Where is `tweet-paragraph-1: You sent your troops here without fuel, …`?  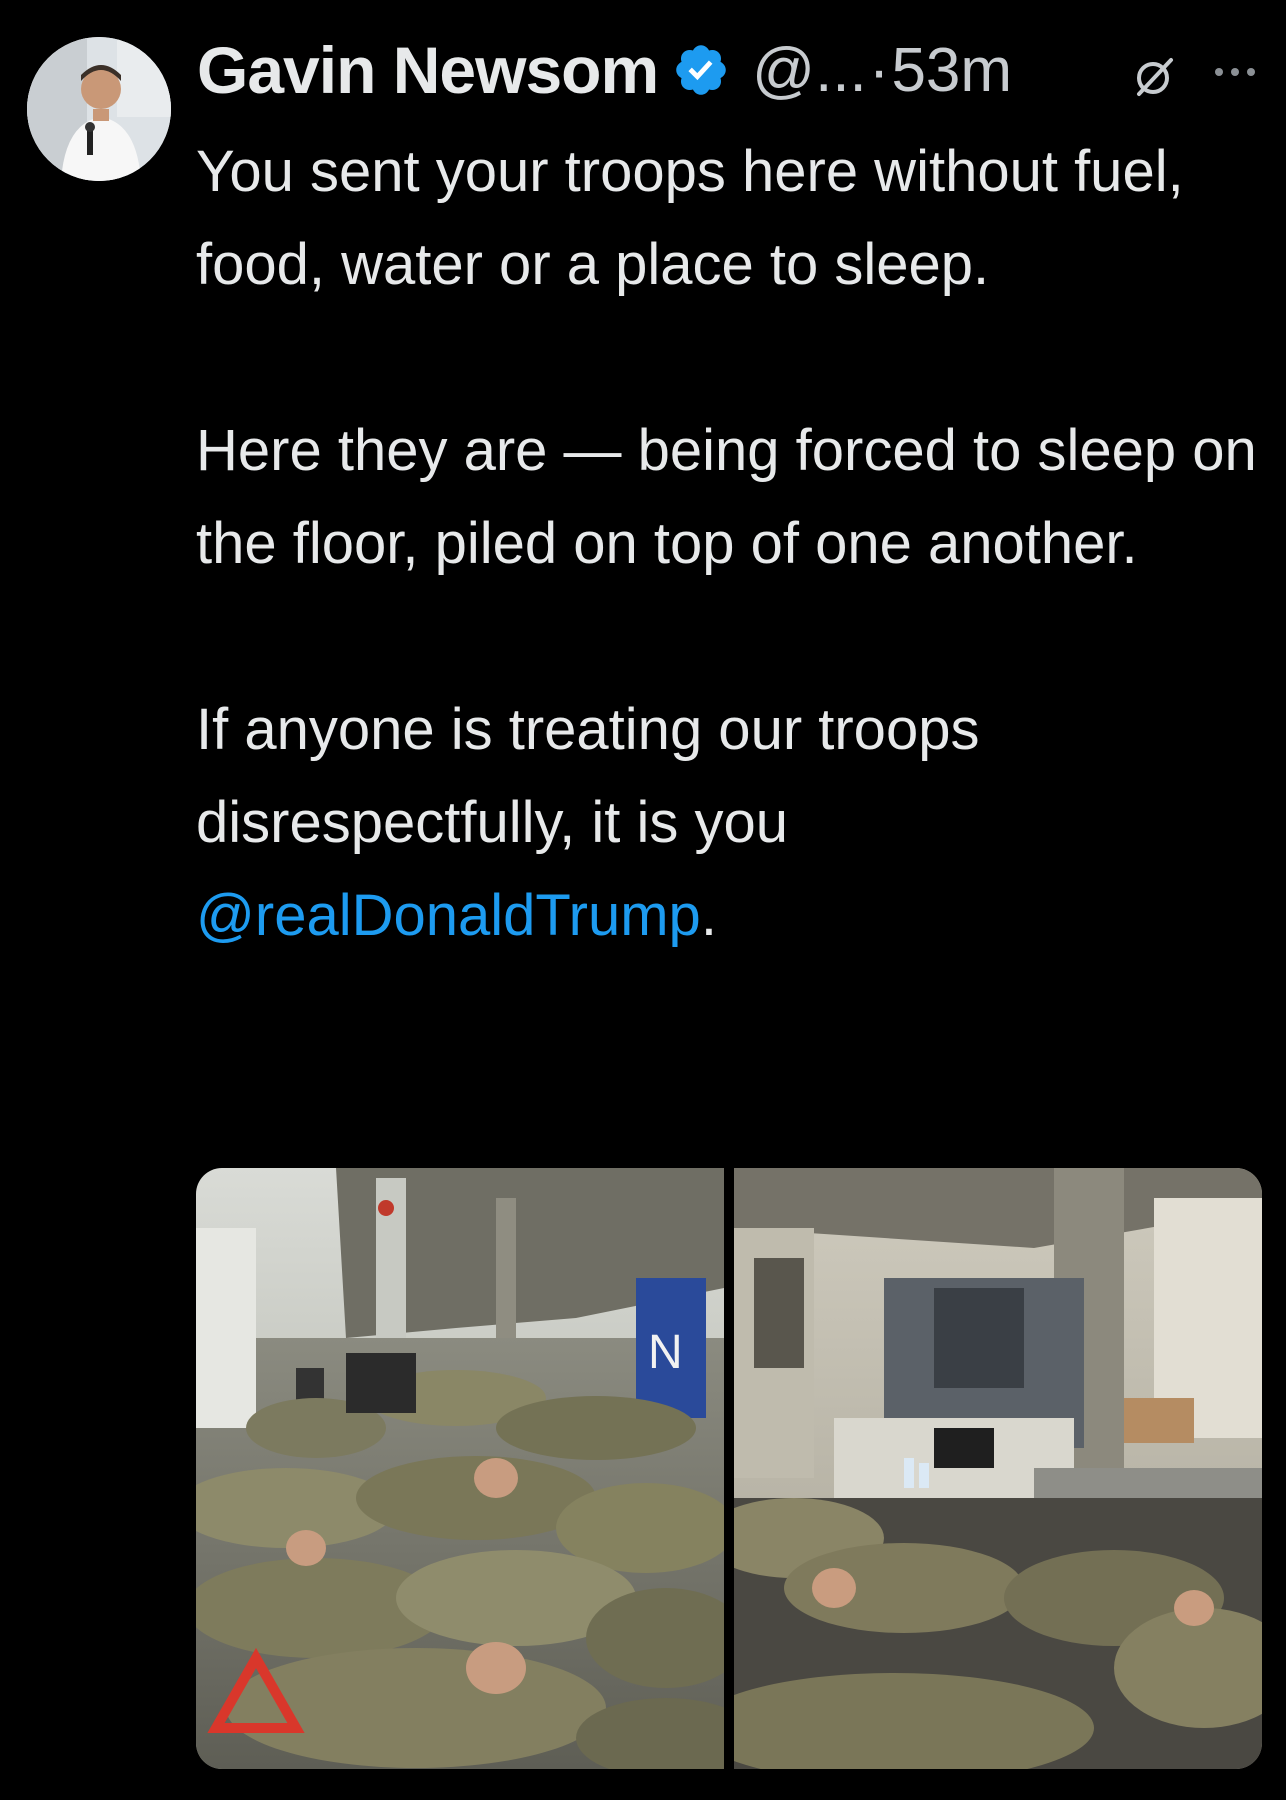 tweet-paragraph-1: You sent your troops here without fuel, … is located at coordinates (690, 218).